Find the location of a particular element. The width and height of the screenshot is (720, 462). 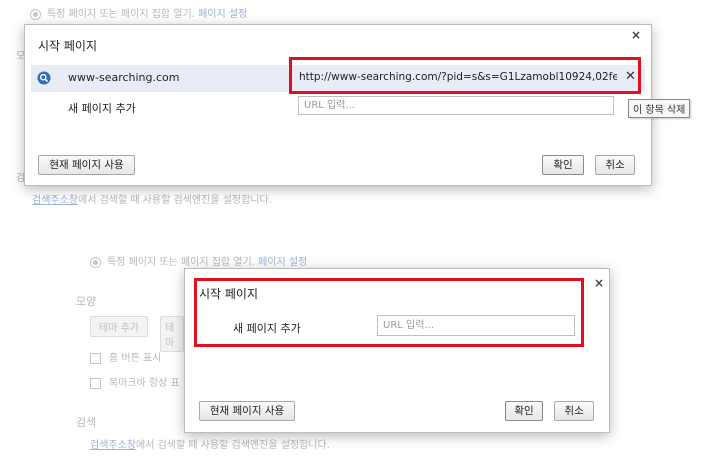

annotation-highlight-dialog-content is located at coordinates (389, 312).